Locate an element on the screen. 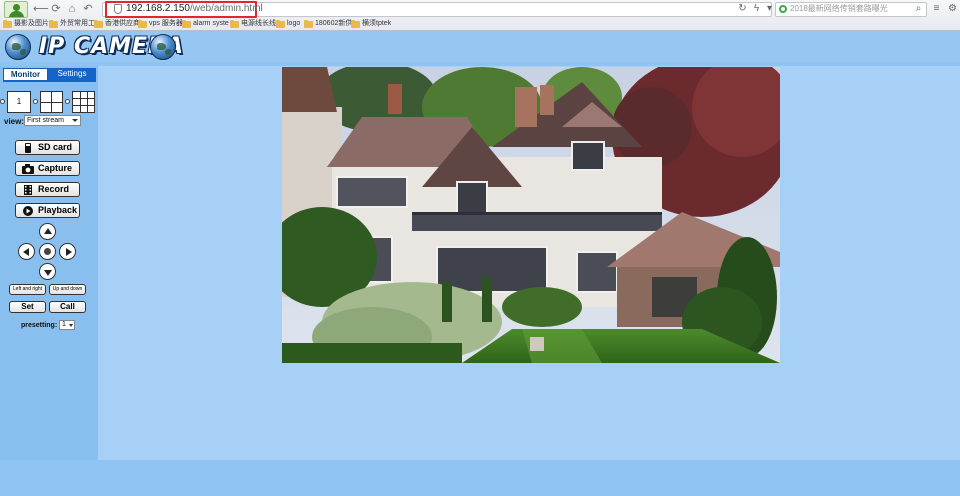 The image size is (960, 496). ptz-left-button is located at coordinates (26, 251).